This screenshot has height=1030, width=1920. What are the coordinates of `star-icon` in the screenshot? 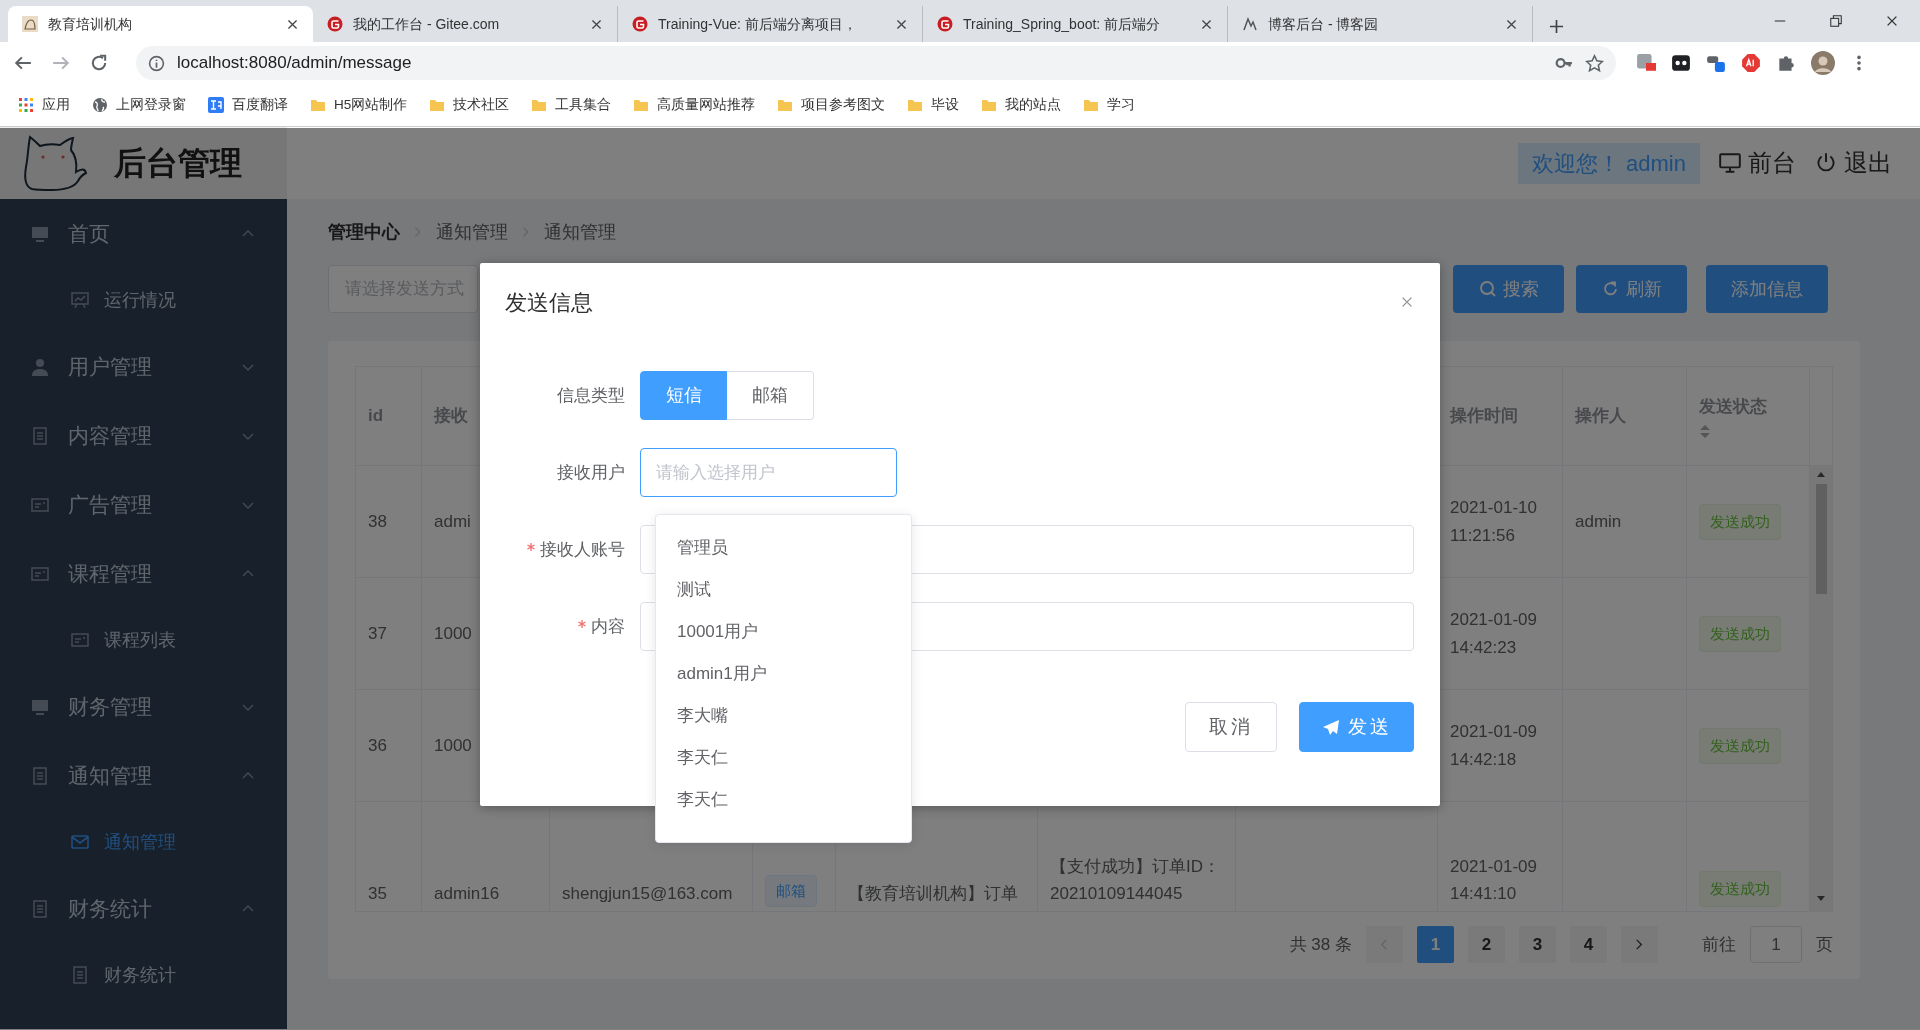 It's located at (1594, 63).